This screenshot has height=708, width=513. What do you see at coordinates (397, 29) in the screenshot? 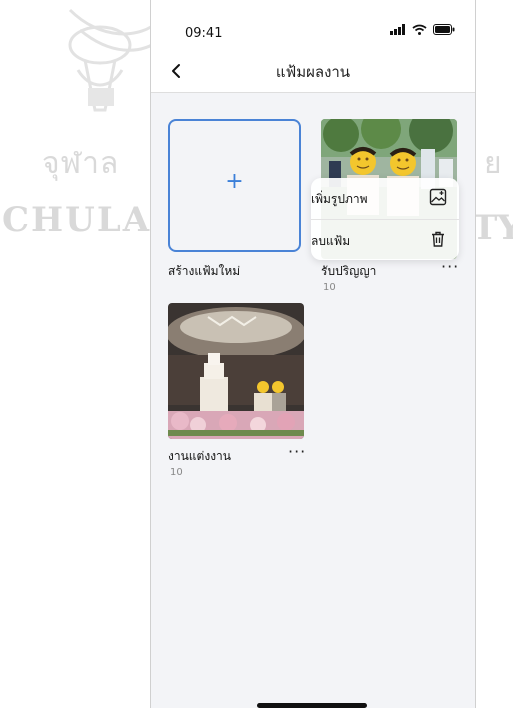
I see `signal-icon` at bounding box center [397, 29].